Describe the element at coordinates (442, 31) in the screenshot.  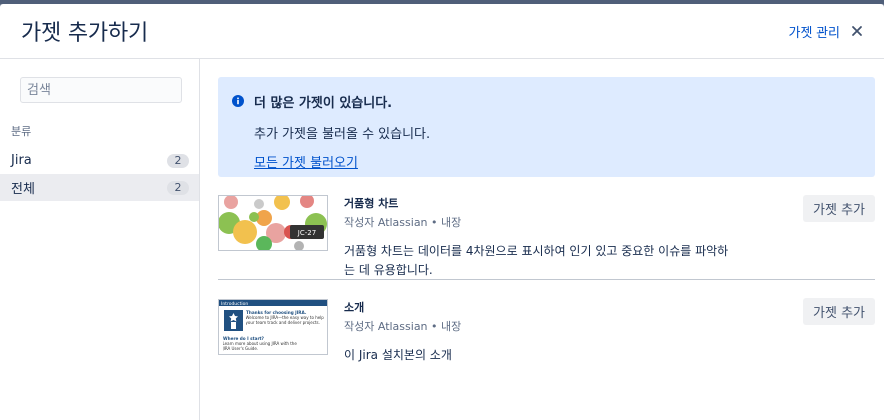
I see `dialog-header: 가젯 추가하기 가젯 관리` at that location.